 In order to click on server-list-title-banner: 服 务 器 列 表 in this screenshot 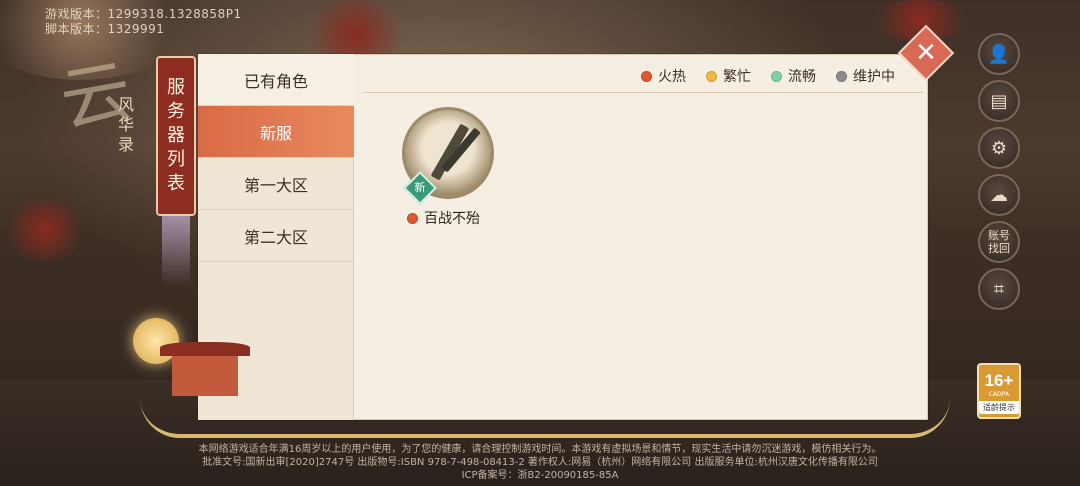, I will do `click(176, 136)`.